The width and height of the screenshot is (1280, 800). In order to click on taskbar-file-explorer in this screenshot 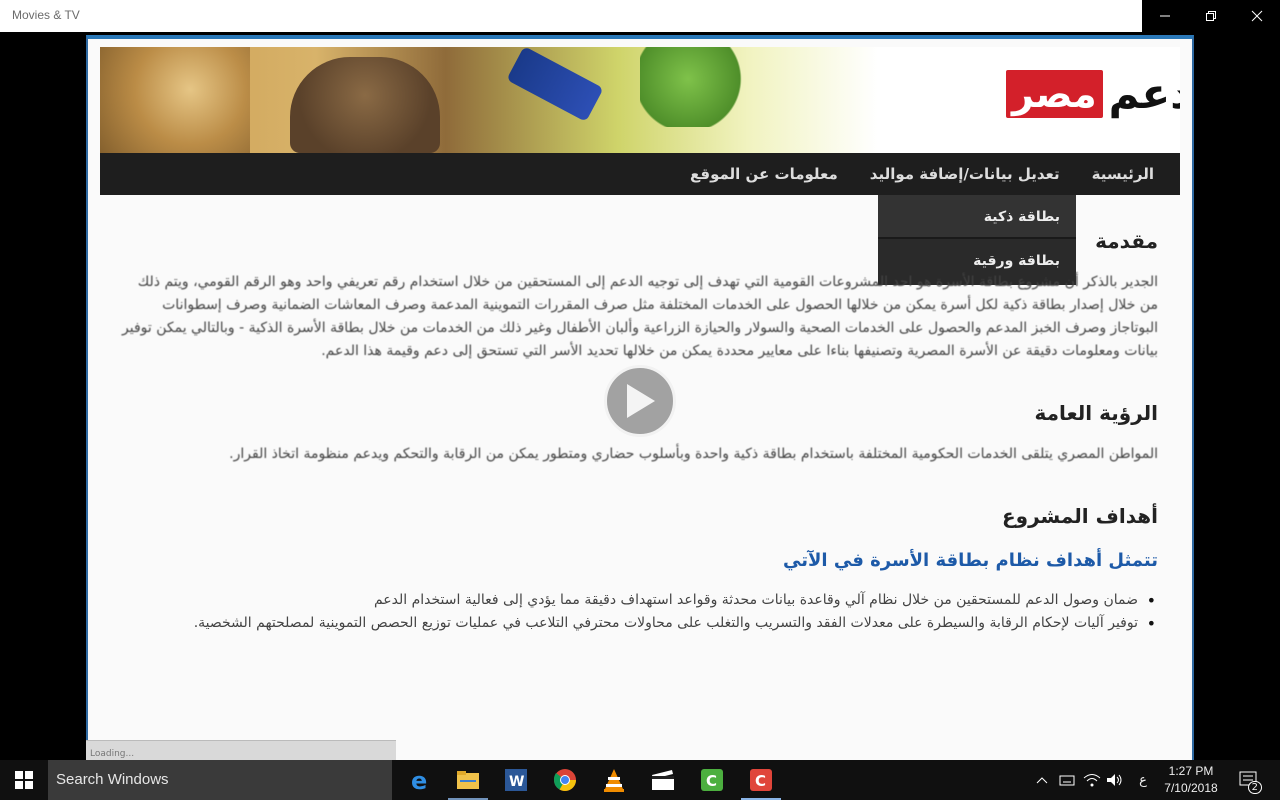, I will do `click(468, 780)`.